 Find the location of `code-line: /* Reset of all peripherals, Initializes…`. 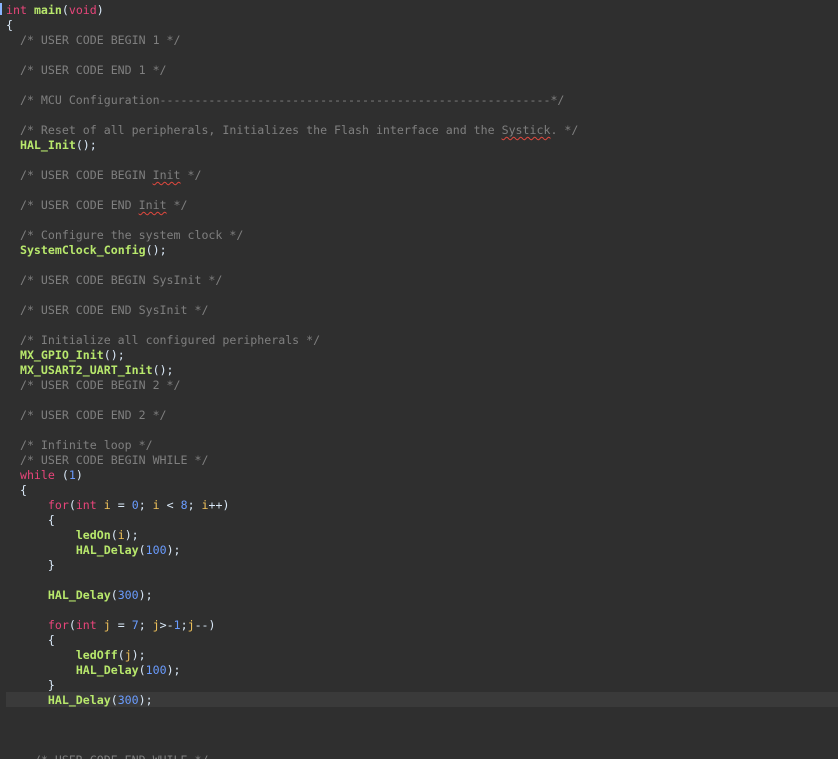

code-line: /* Reset of all peripherals, Initializes… is located at coordinates (292, 130).